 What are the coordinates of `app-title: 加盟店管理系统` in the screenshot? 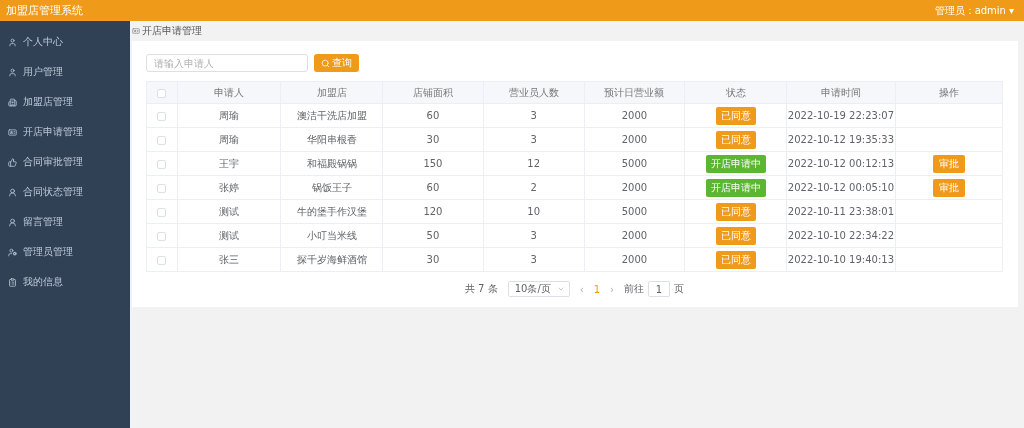 It's located at (44, 10).